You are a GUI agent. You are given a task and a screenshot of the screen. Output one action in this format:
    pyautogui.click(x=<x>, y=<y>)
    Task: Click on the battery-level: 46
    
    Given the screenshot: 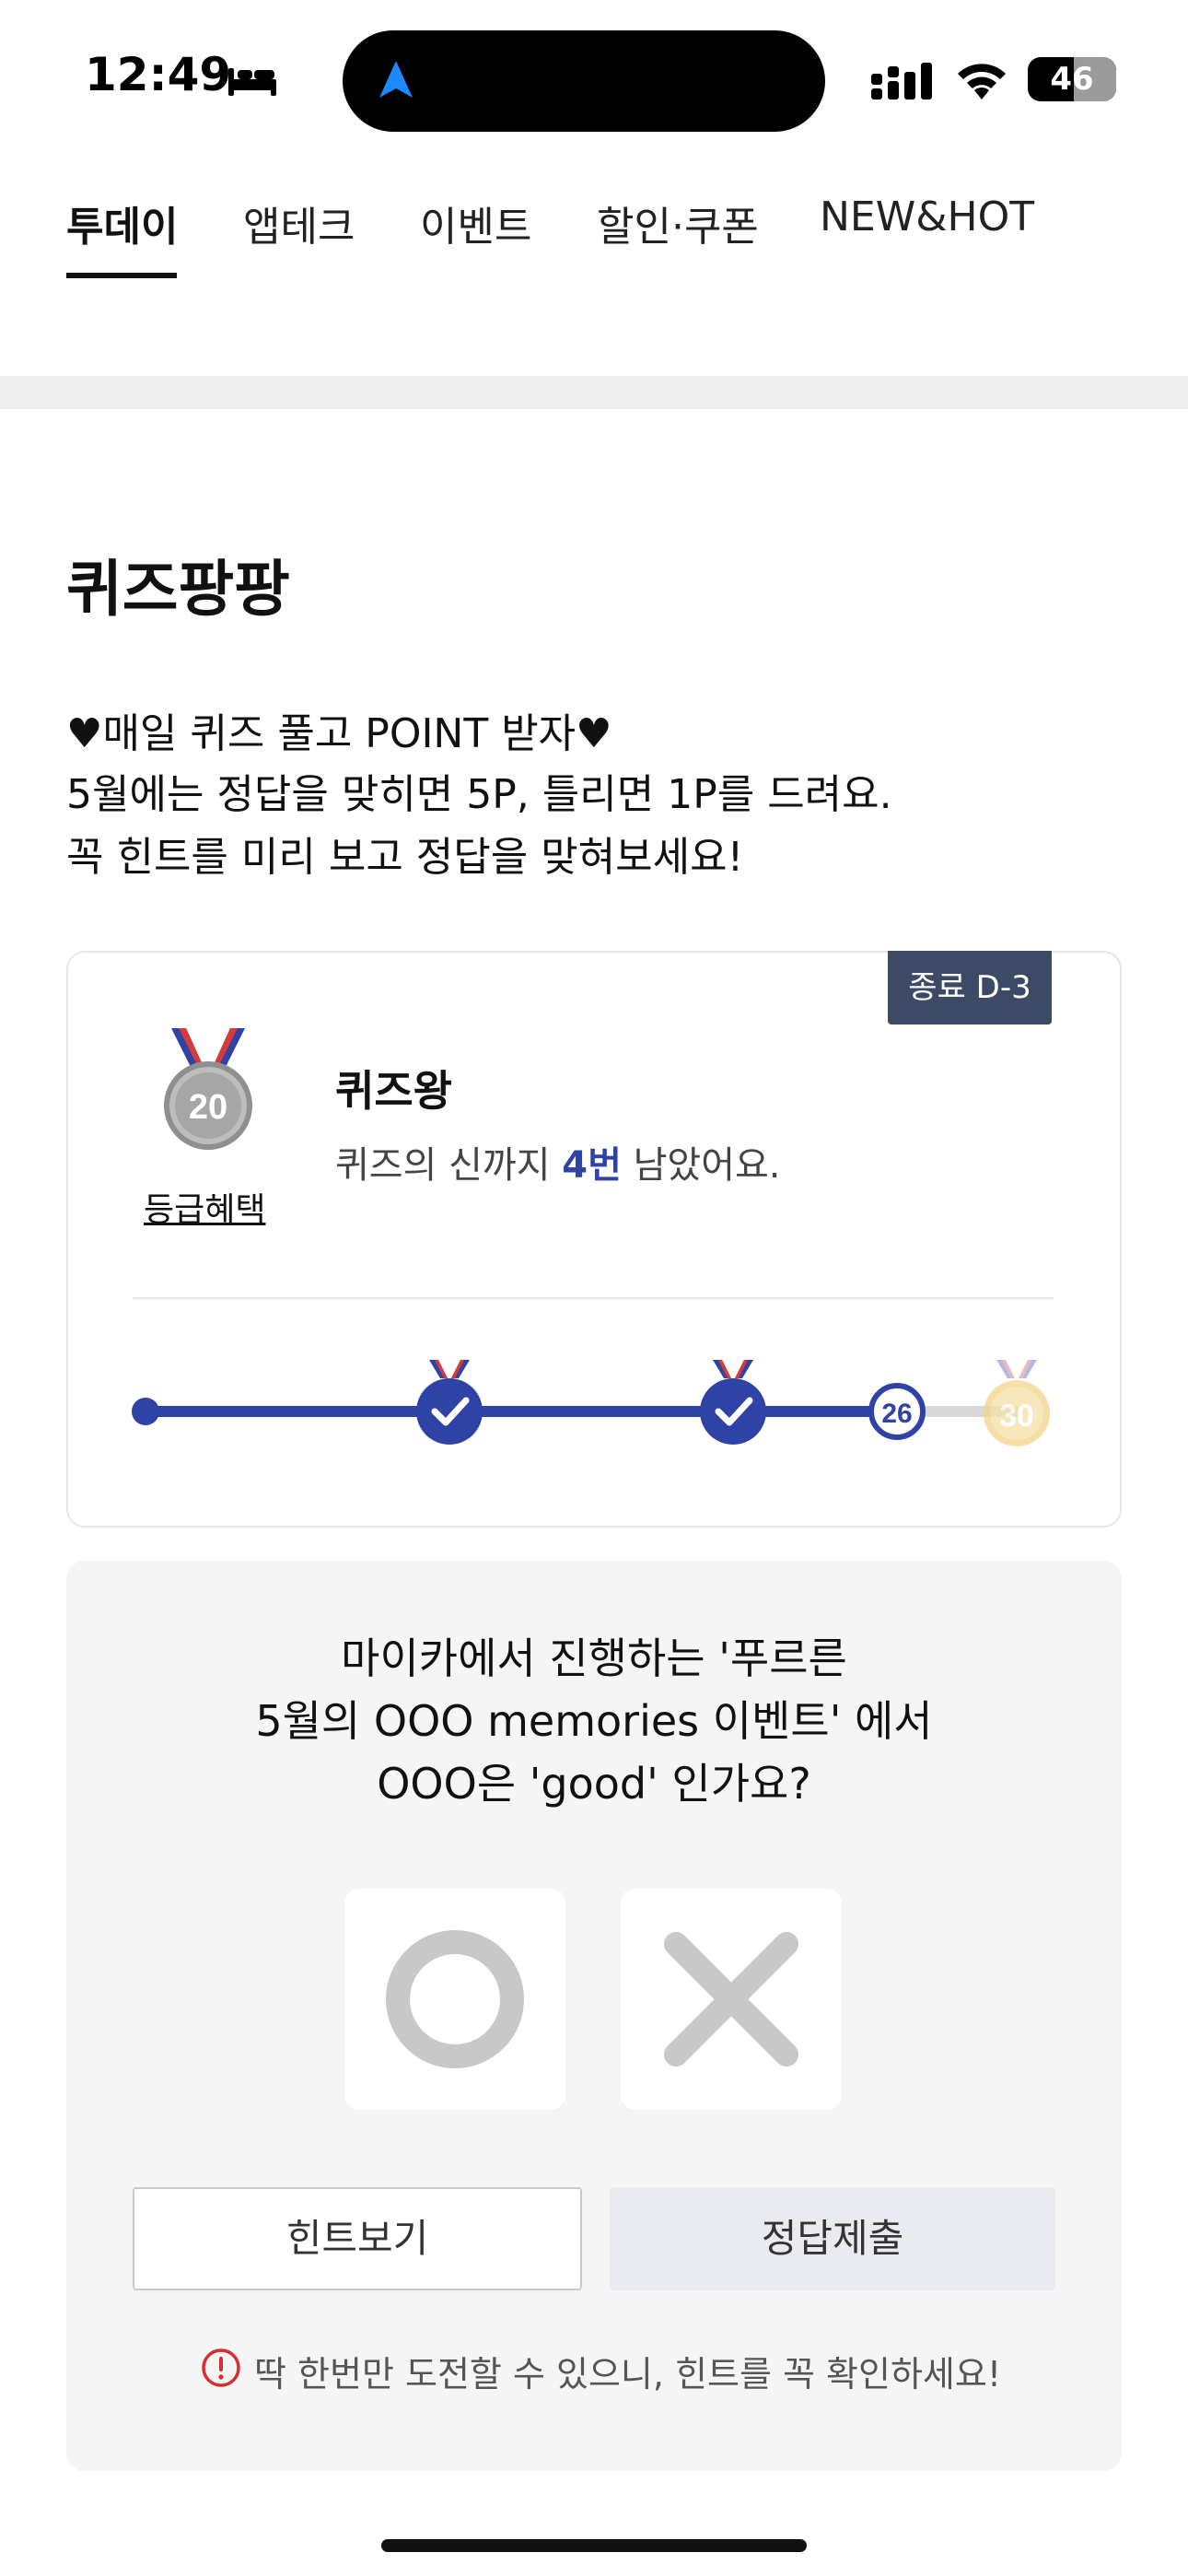 What is the action you would take?
    pyautogui.click(x=1072, y=79)
    